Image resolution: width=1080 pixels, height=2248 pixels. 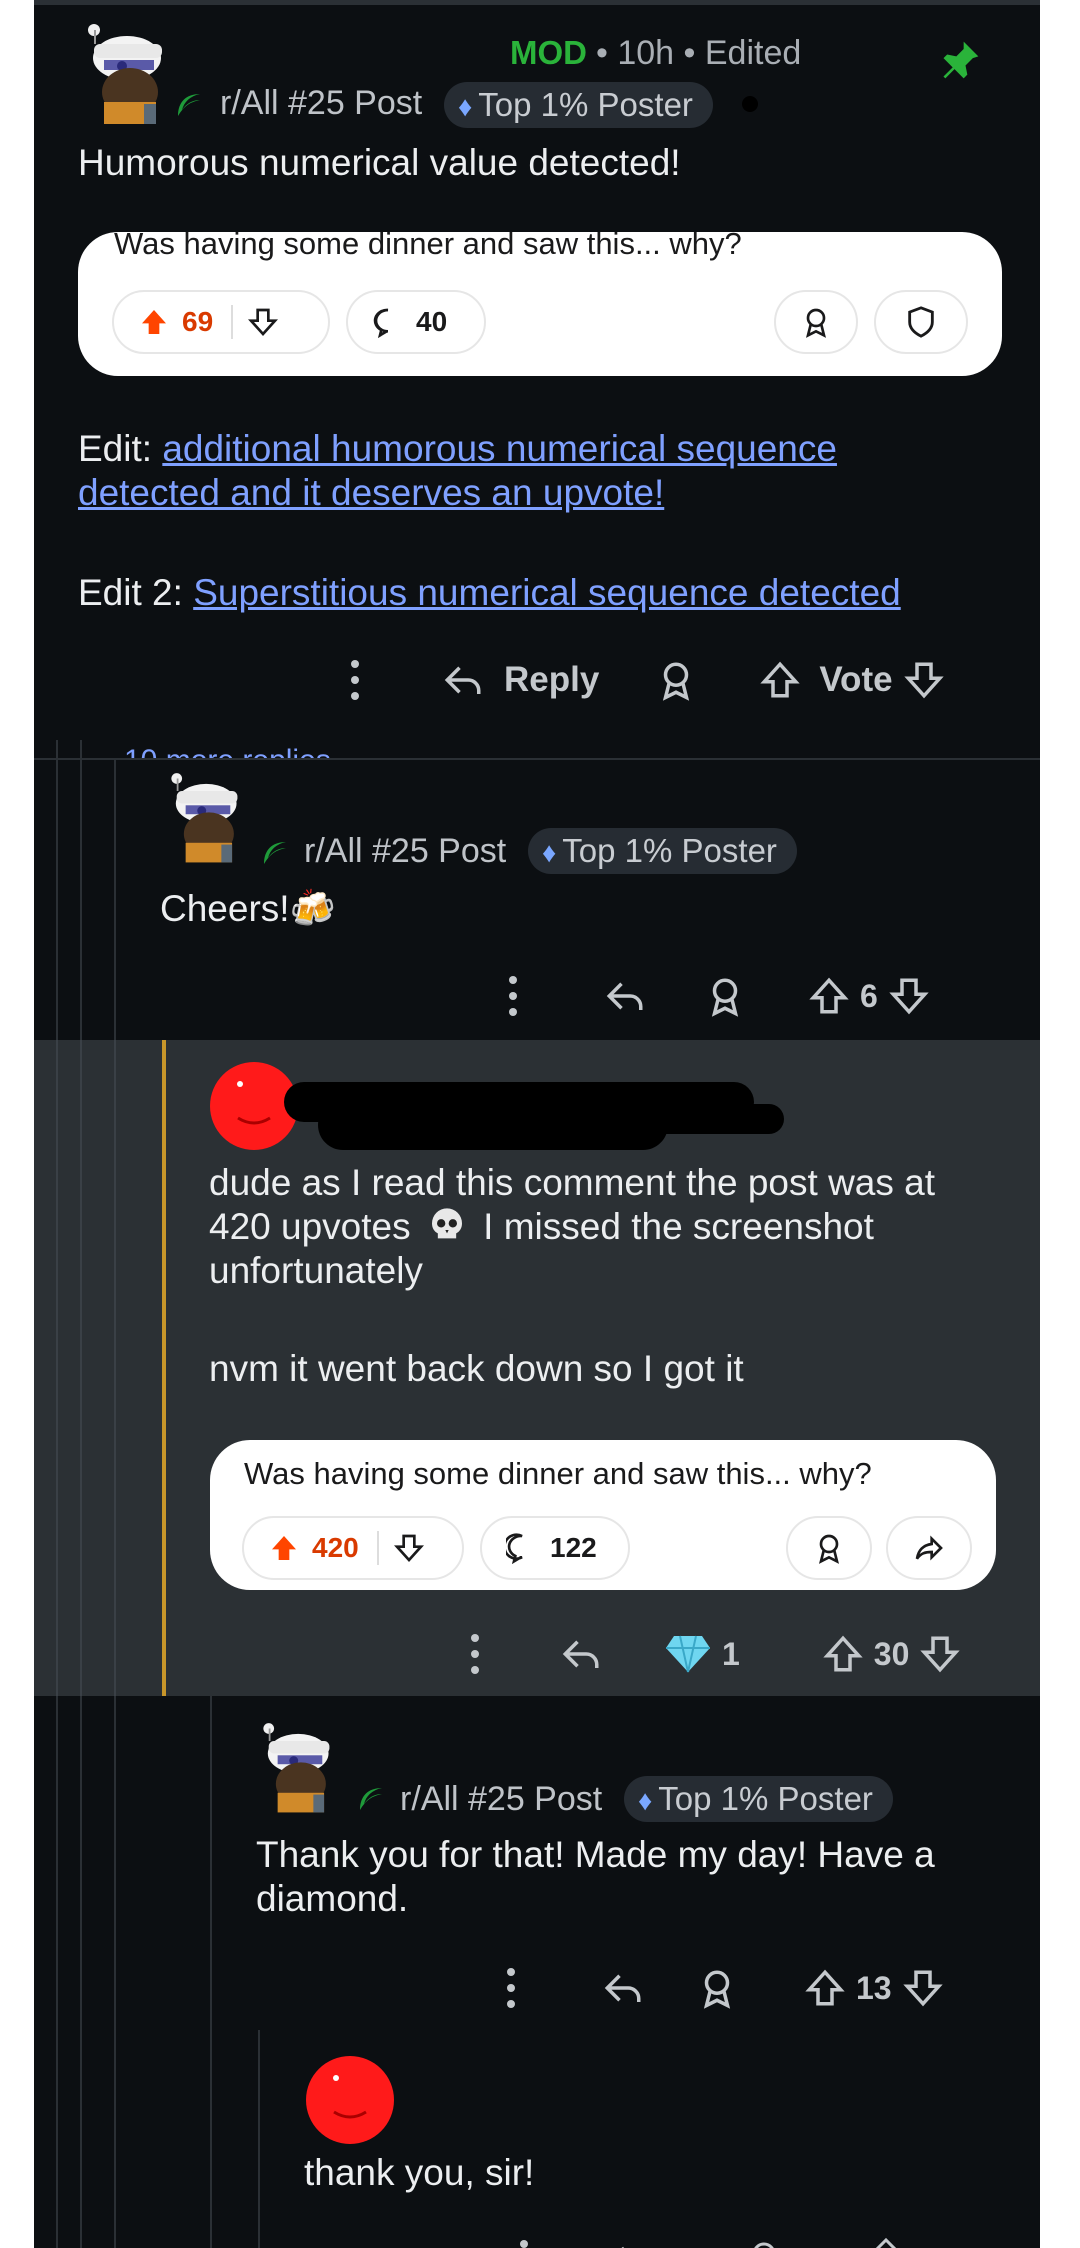 I want to click on comment-time: • 10h • Edited, so click(x=699, y=53).